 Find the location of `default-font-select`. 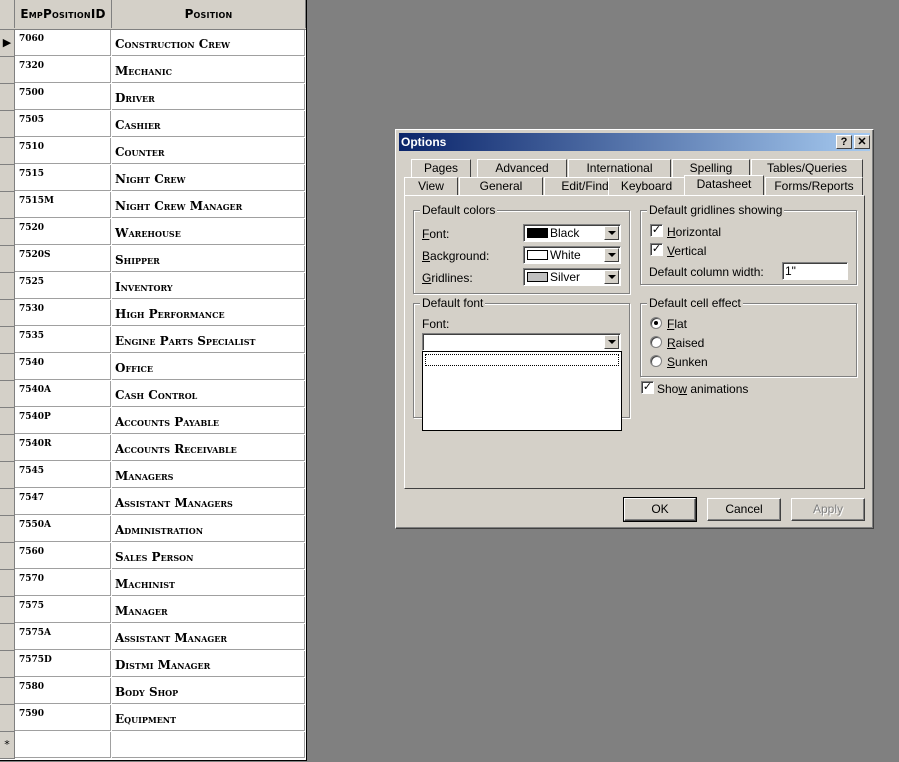

default-font-select is located at coordinates (521, 342).